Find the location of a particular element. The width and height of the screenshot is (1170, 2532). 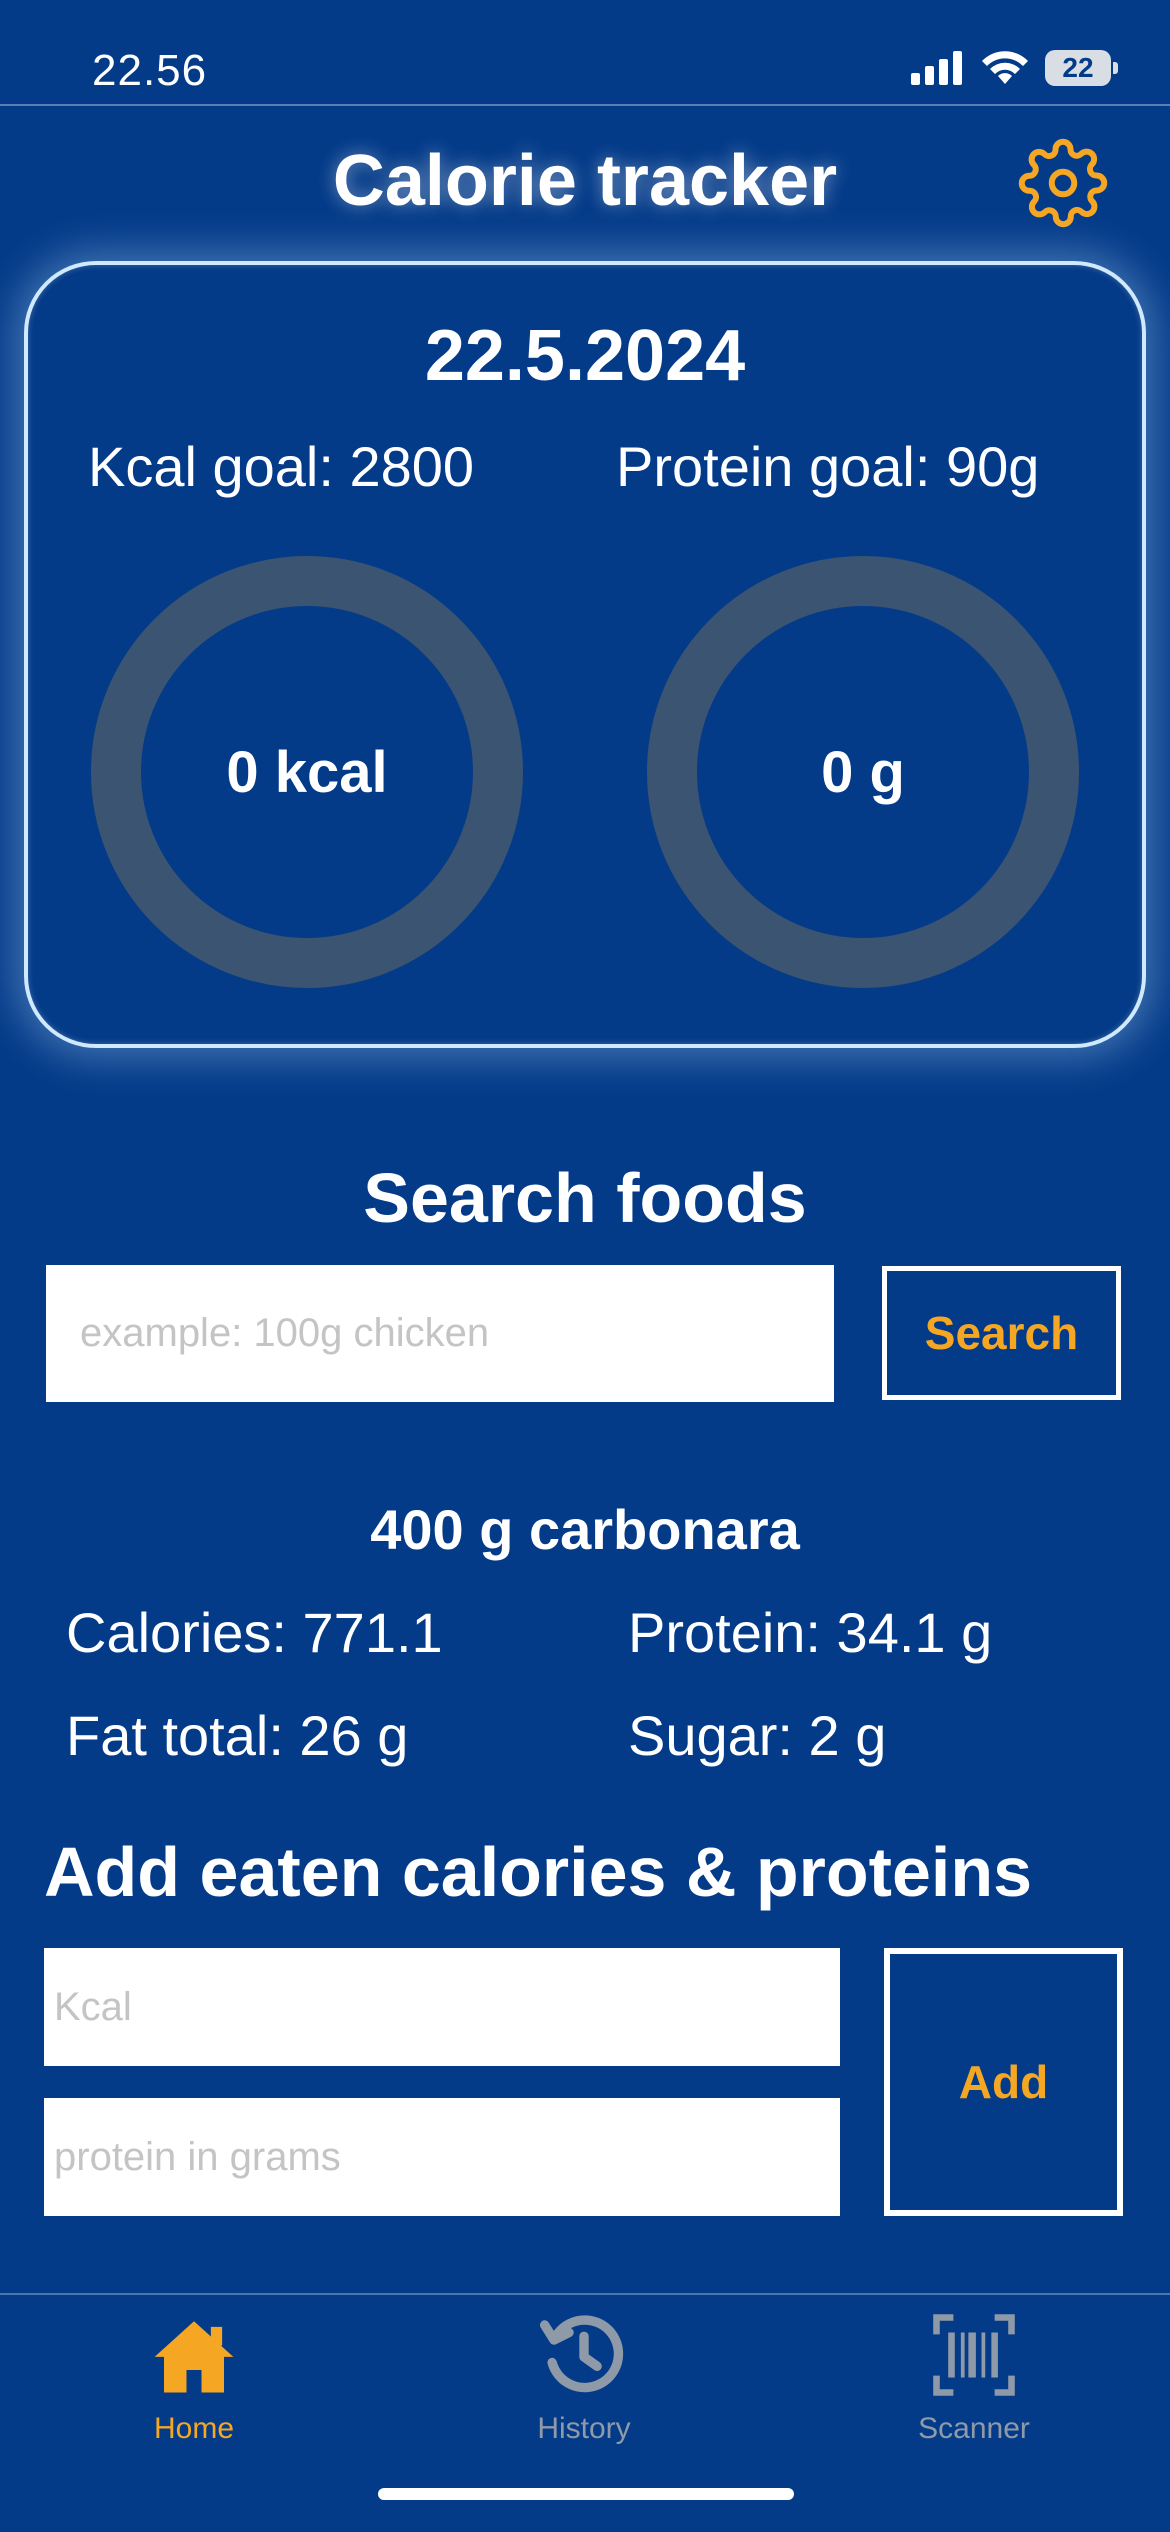

result-food-title: 400 g carbonara is located at coordinates (585, 1529).